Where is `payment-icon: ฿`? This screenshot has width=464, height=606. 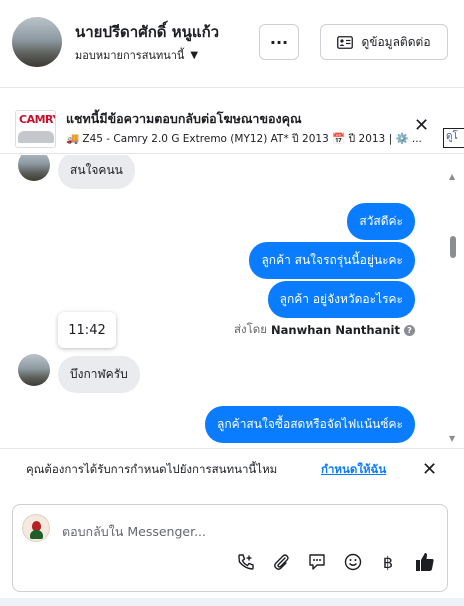
payment-icon: ฿ is located at coordinates (388, 562).